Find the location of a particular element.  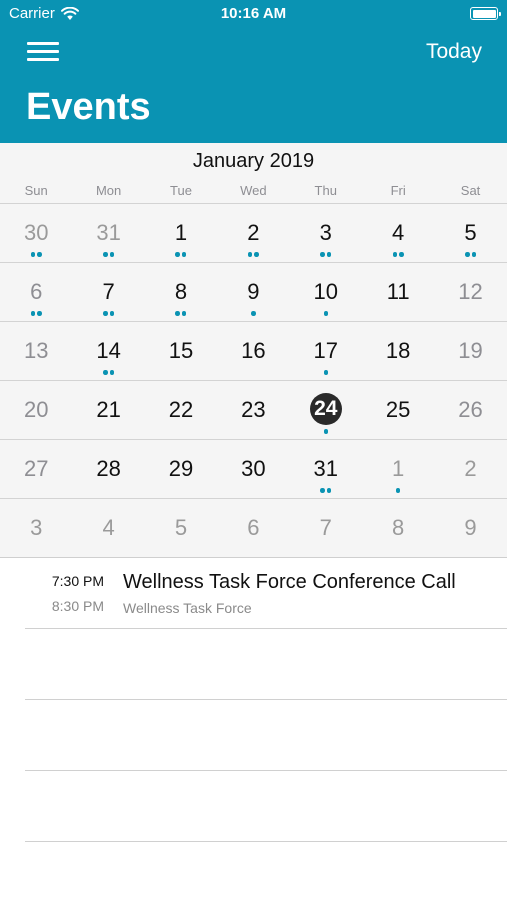

calendar-day: 19 is located at coordinates (470, 351).